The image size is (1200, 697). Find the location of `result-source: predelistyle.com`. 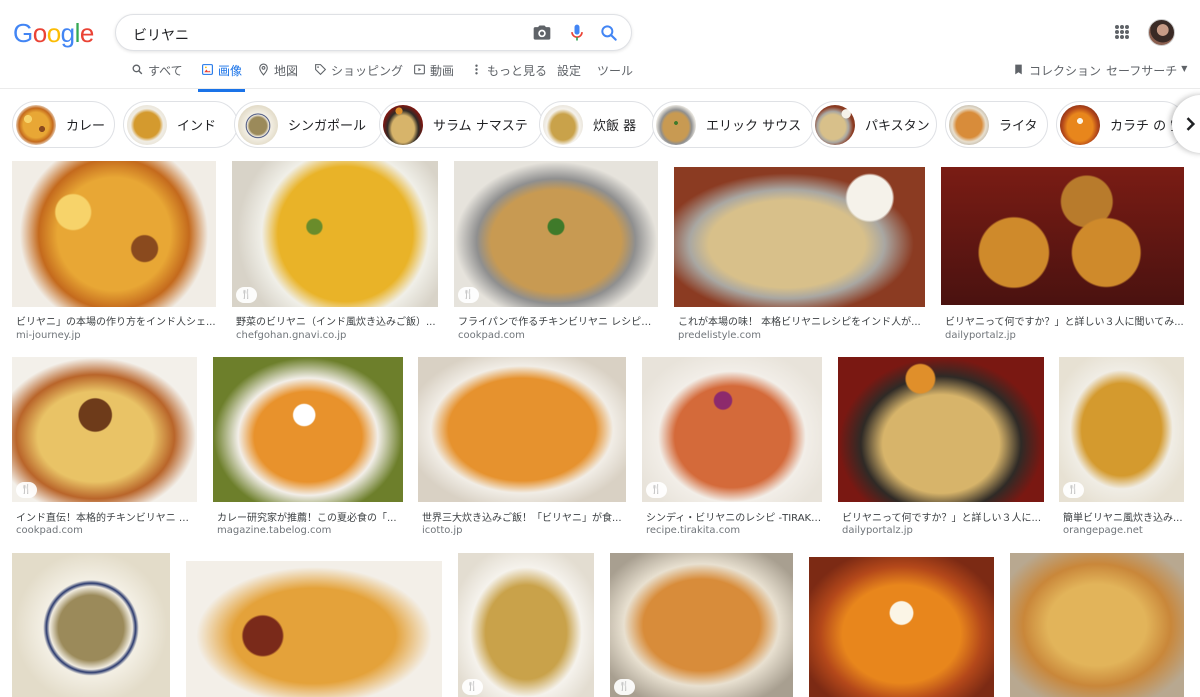

result-source: predelistyle.com is located at coordinates (719, 335).